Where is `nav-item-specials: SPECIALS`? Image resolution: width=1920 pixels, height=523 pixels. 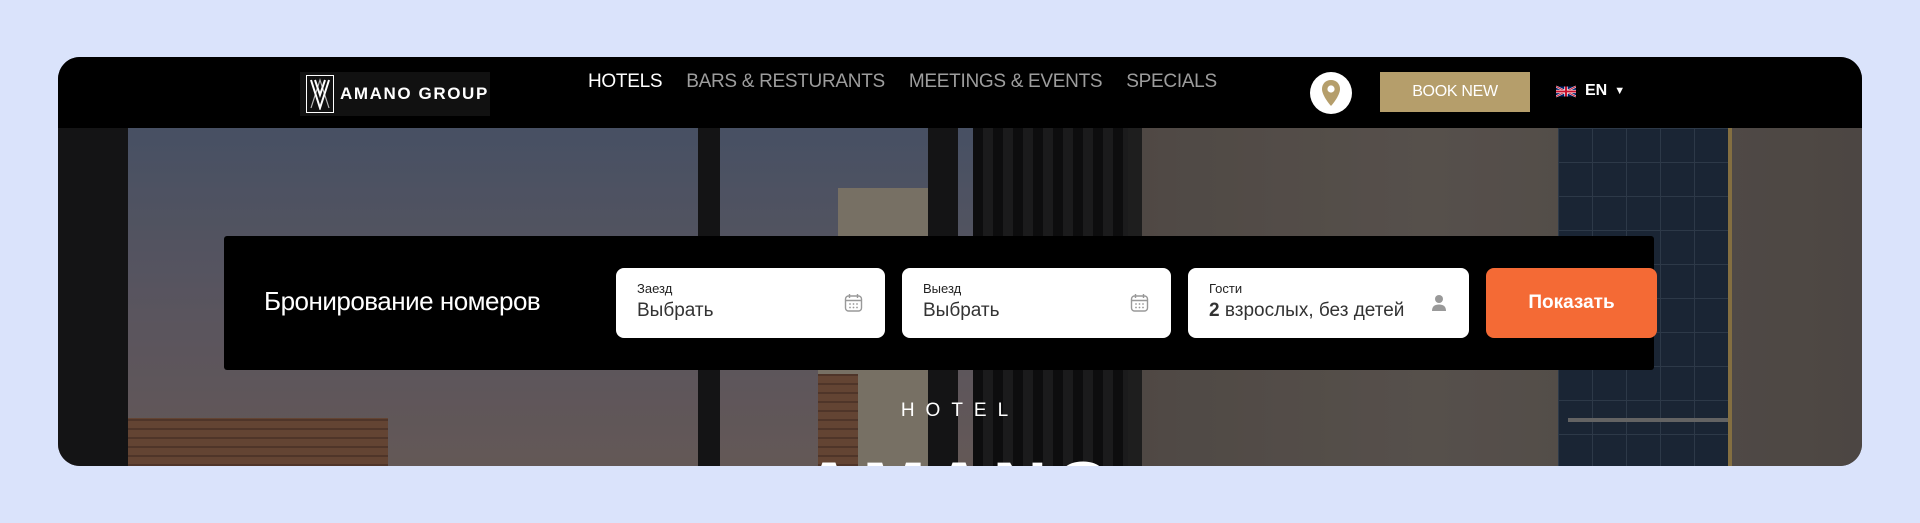 nav-item-specials: SPECIALS is located at coordinates (1171, 82).